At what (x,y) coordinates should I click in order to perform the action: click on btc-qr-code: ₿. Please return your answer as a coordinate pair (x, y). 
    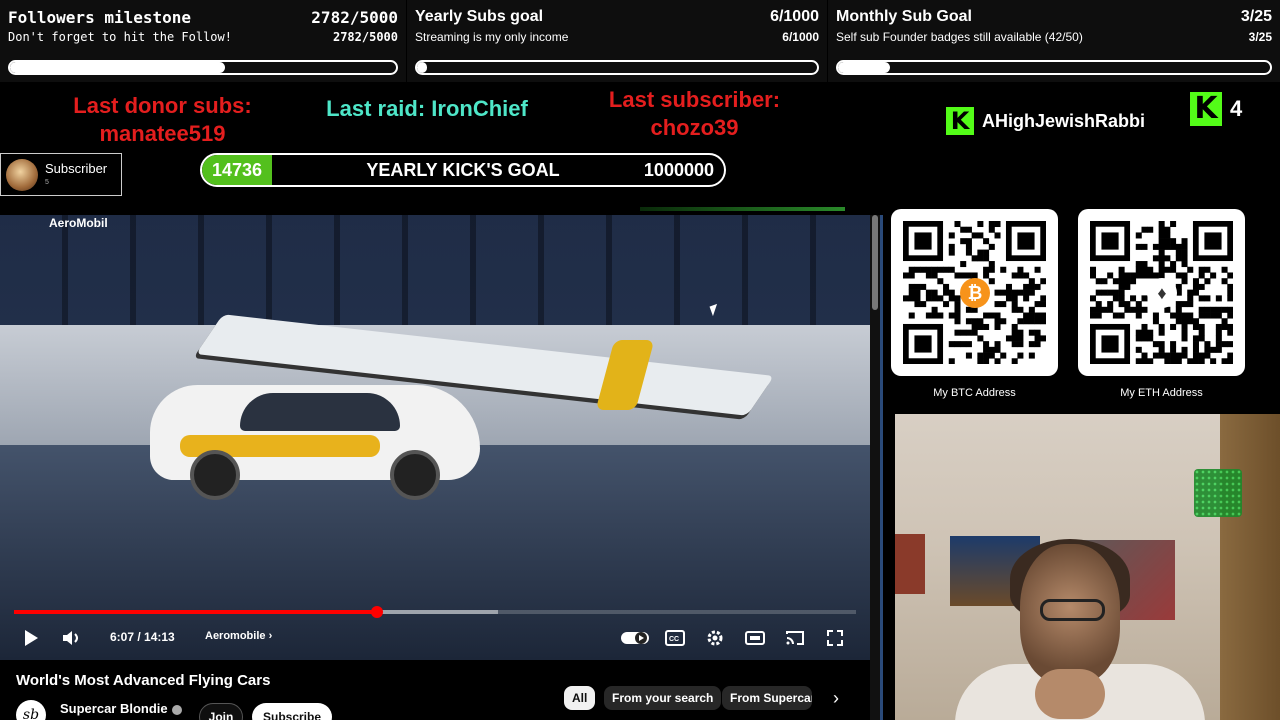
    Looking at the image, I should click on (974, 292).